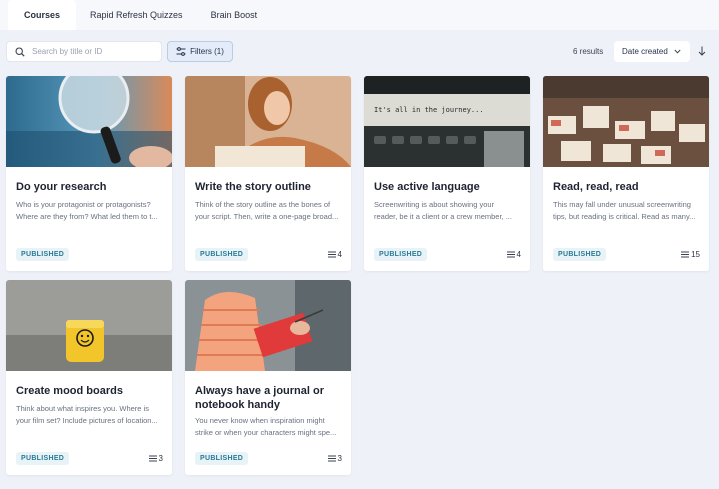  Describe the element at coordinates (69, 391) in the screenshot. I see `card-title: Create mood boards` at that location.